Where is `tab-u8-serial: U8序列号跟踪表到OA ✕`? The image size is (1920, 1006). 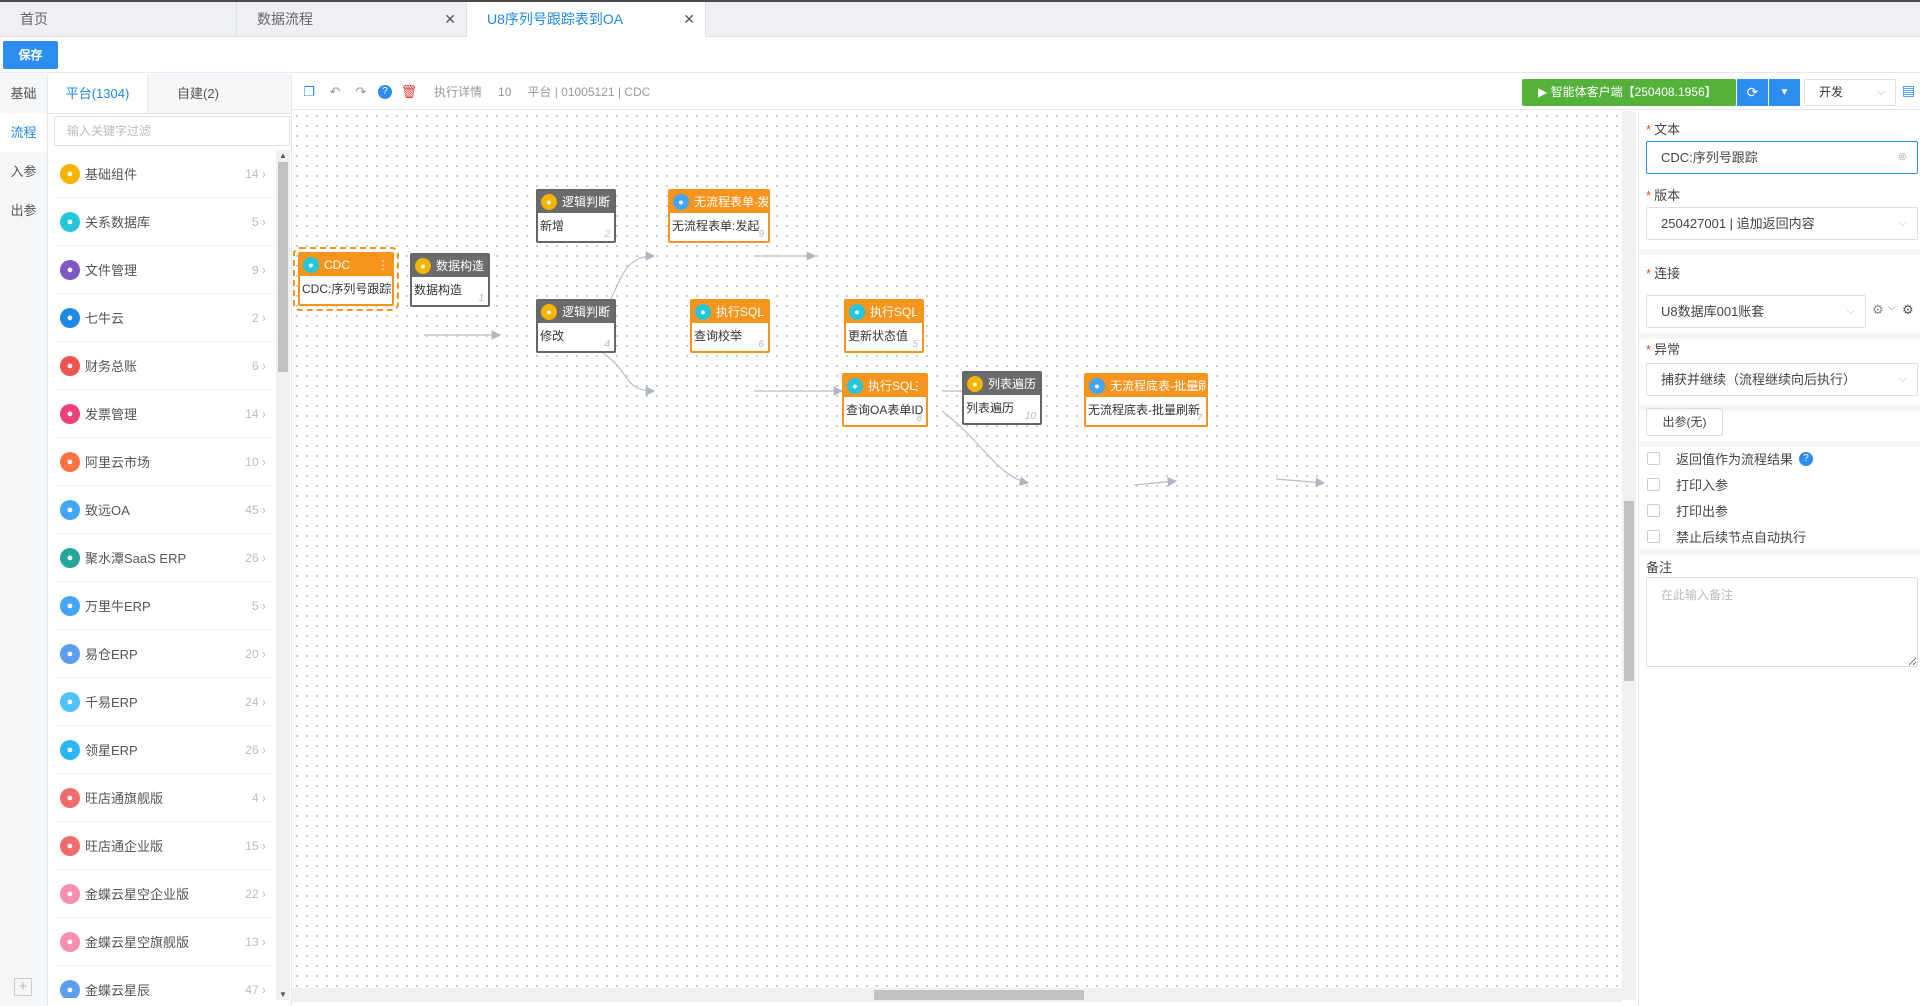
tab-u8-serial: U8序列号跟踪表到OA ✕ is located at coordinates (586, 19).